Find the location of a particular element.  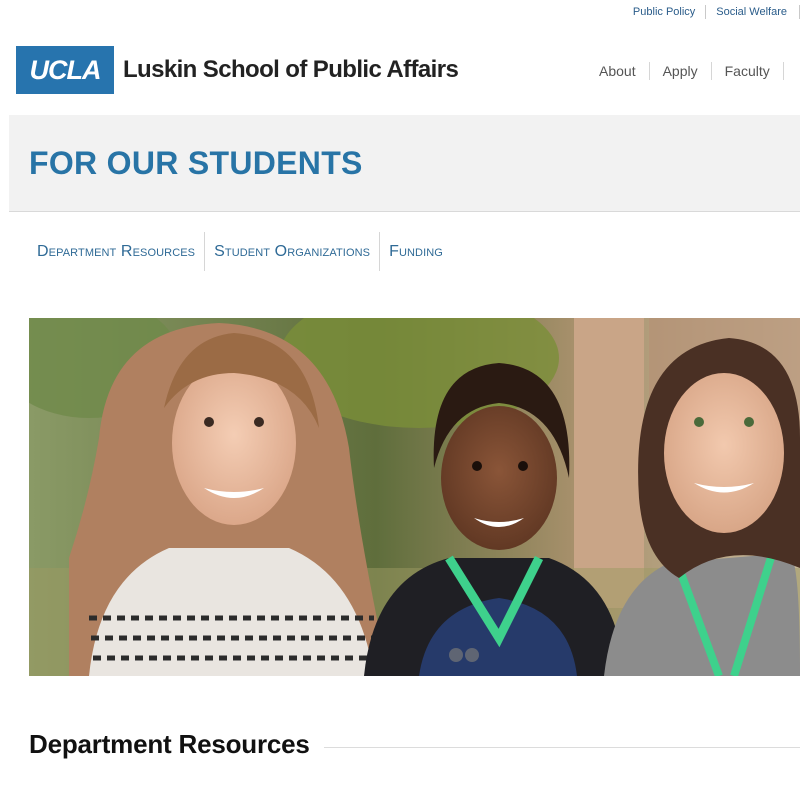

sub-nav-funding: Funding is located at coordinates (416, 251).